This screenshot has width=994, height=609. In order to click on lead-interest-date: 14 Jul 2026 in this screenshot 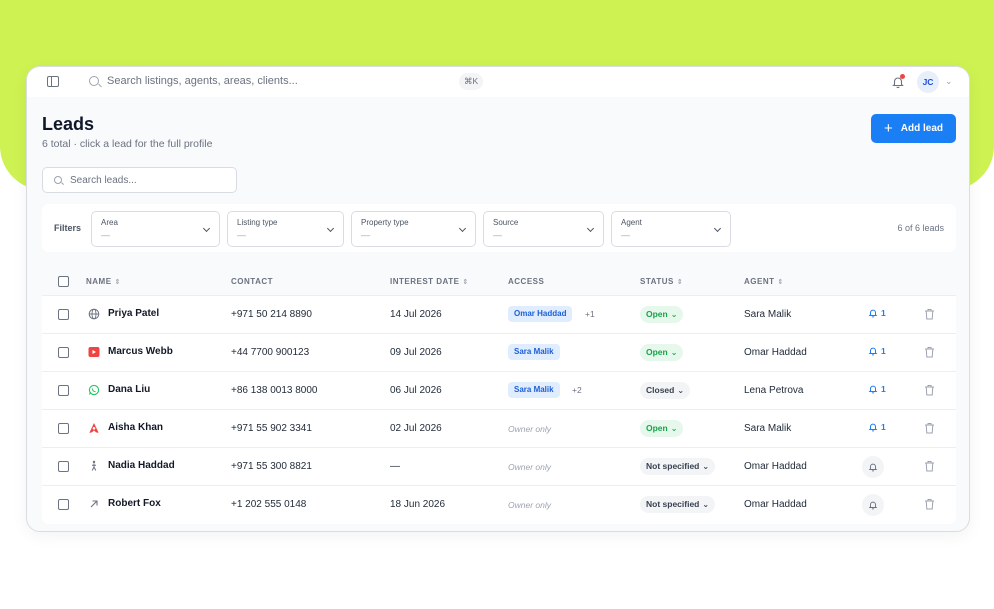, I will do `click(416, 314)`.